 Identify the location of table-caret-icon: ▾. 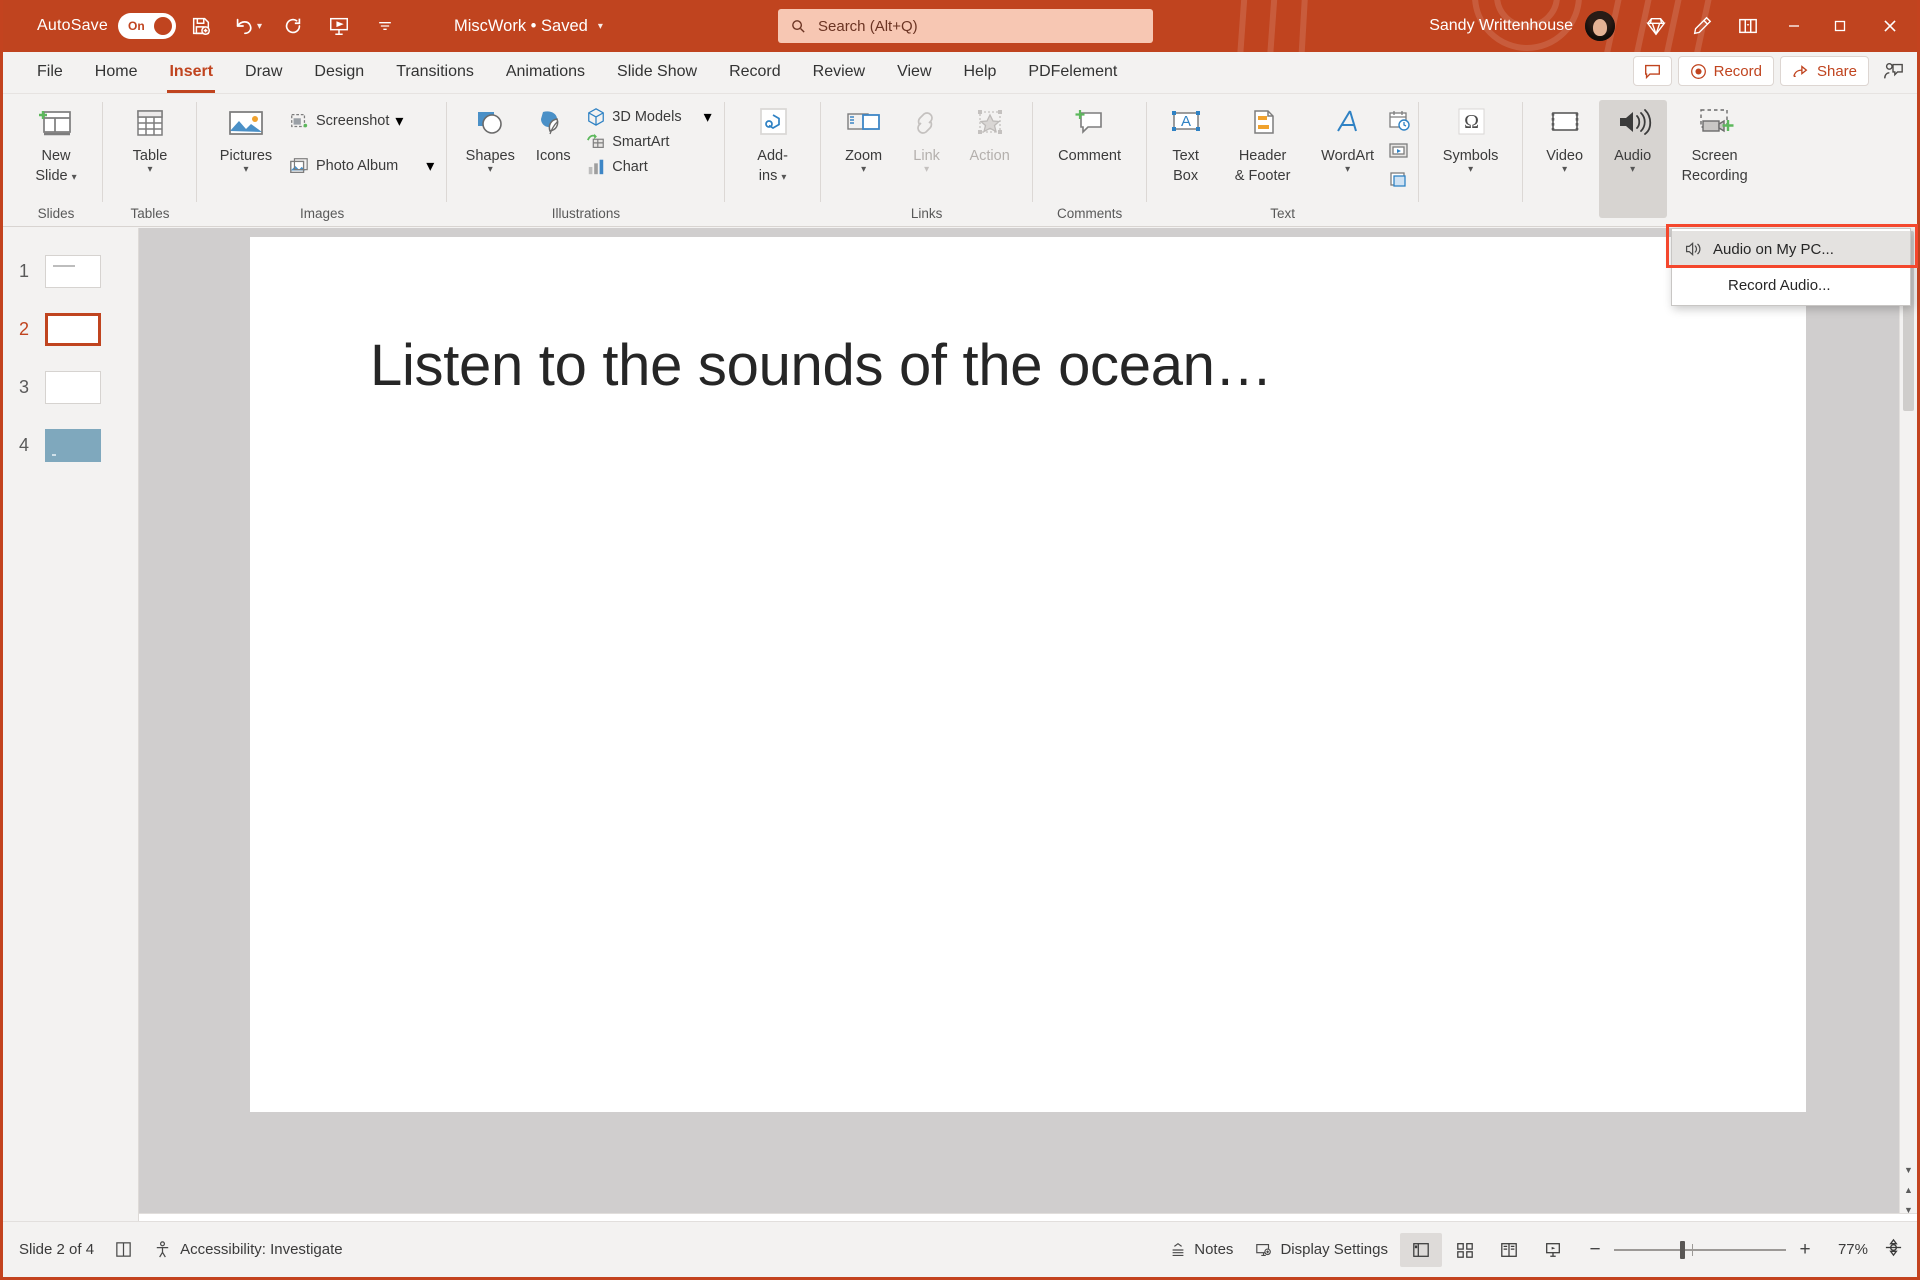
(149, 169).